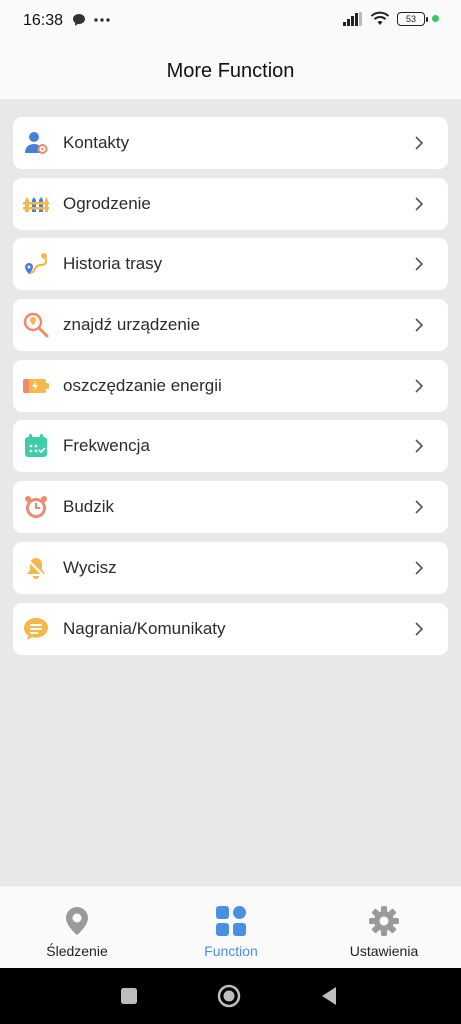  What do you see at coordinates (230, 264) in the screenshot?
I see `menu-item-historia-trasy: Historia trasy` at bounding box center [230, 264].